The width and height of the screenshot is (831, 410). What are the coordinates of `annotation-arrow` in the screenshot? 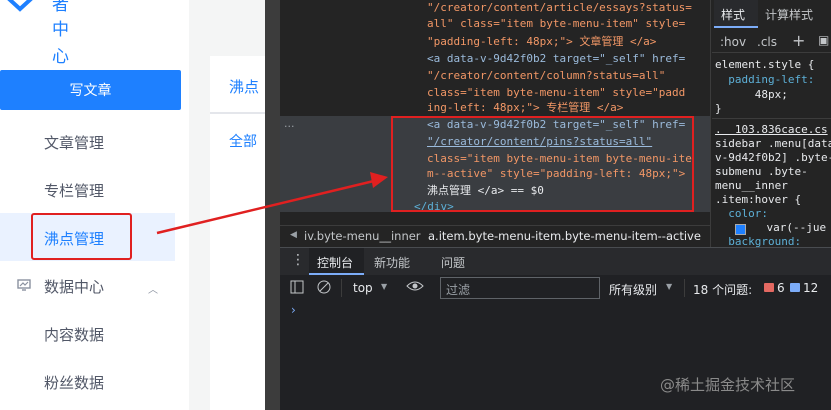 It's located at (272, 203).